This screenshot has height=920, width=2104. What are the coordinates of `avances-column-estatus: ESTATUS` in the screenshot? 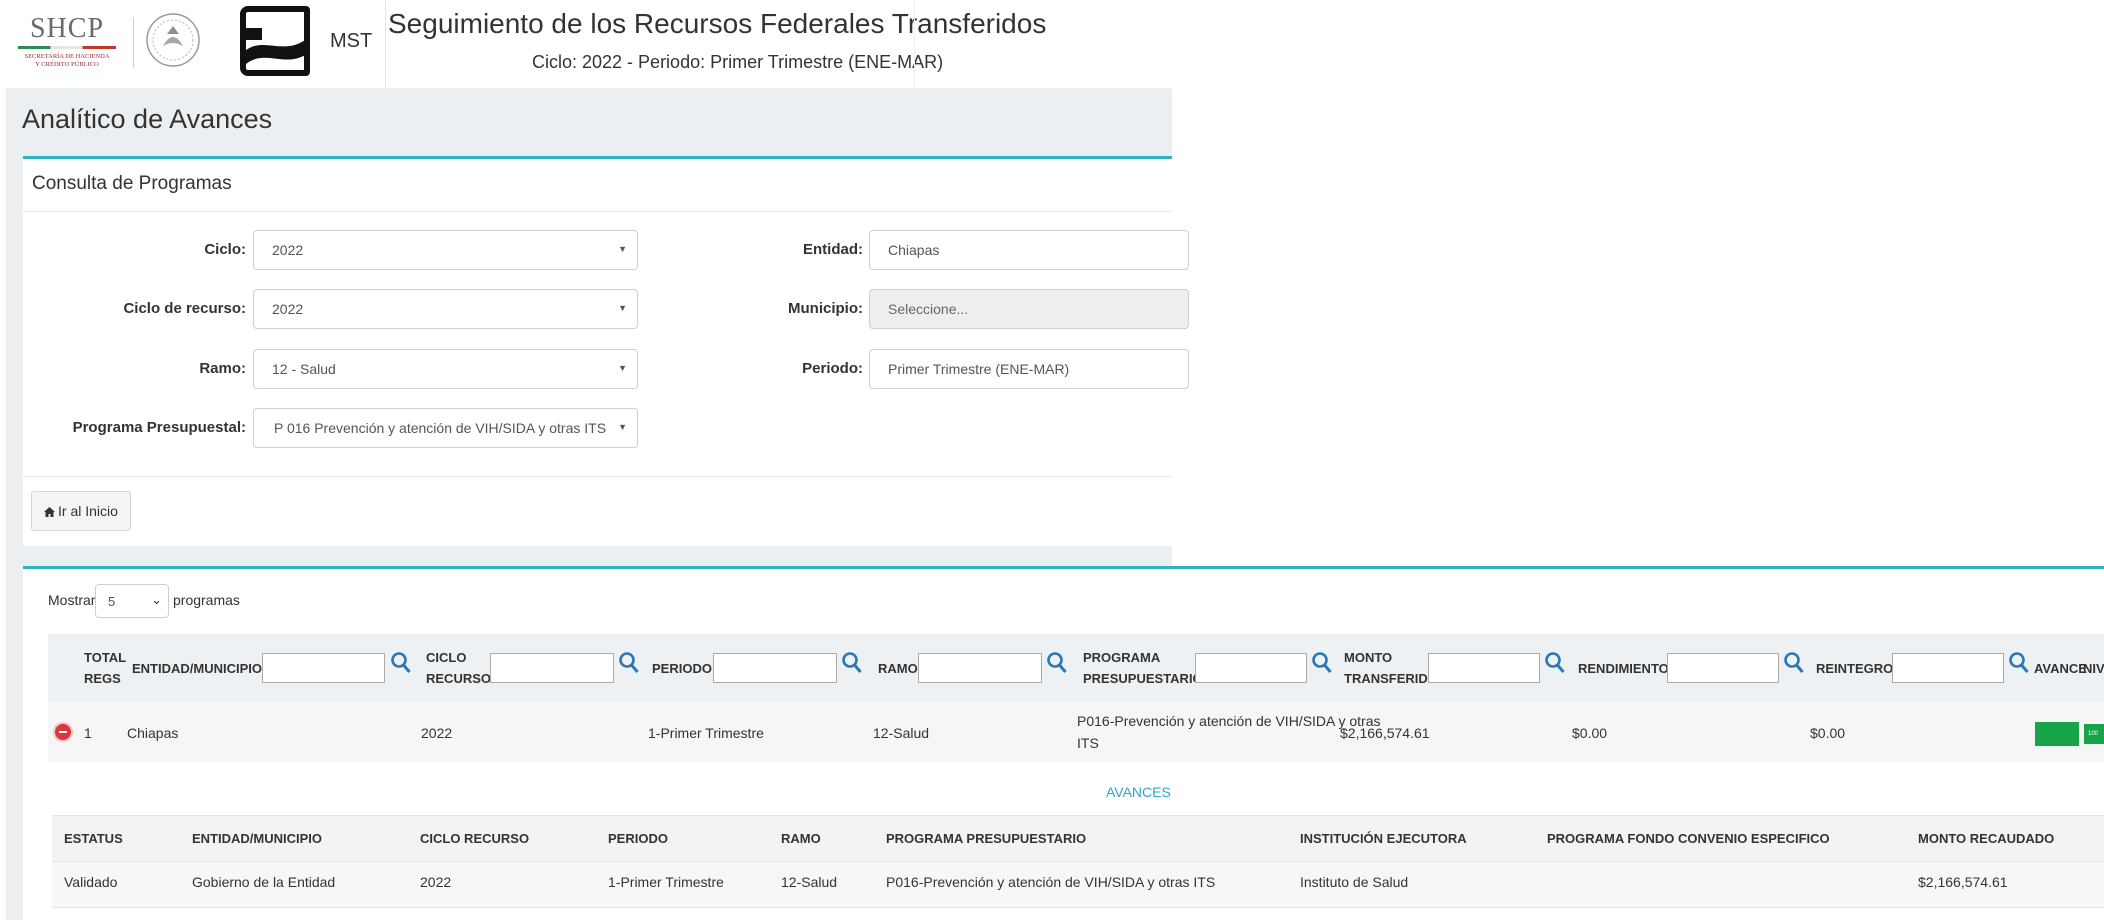 It's located at (93, 838).